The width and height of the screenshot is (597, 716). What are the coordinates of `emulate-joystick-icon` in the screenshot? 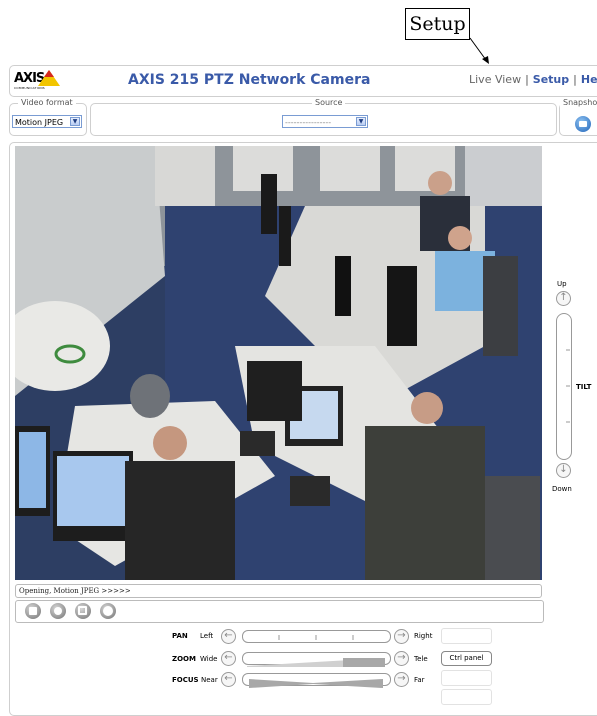 It's located at (108, 611).